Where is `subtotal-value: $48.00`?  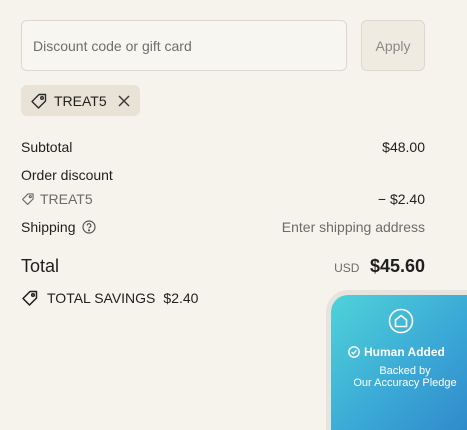
subtotal-value: $48.00 is located at coordinates (403, 147).